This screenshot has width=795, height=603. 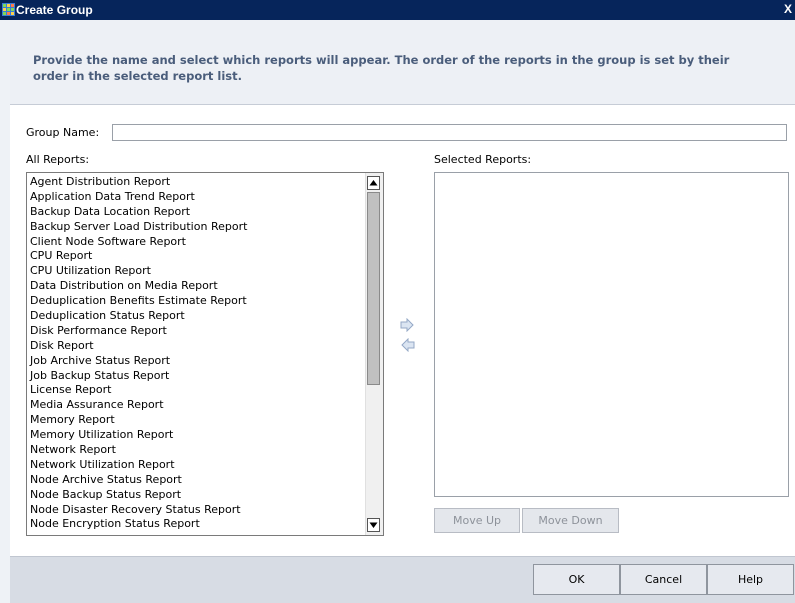 I want to click on report-list-item: Media Assurance Report, so click(x=198, y=405).